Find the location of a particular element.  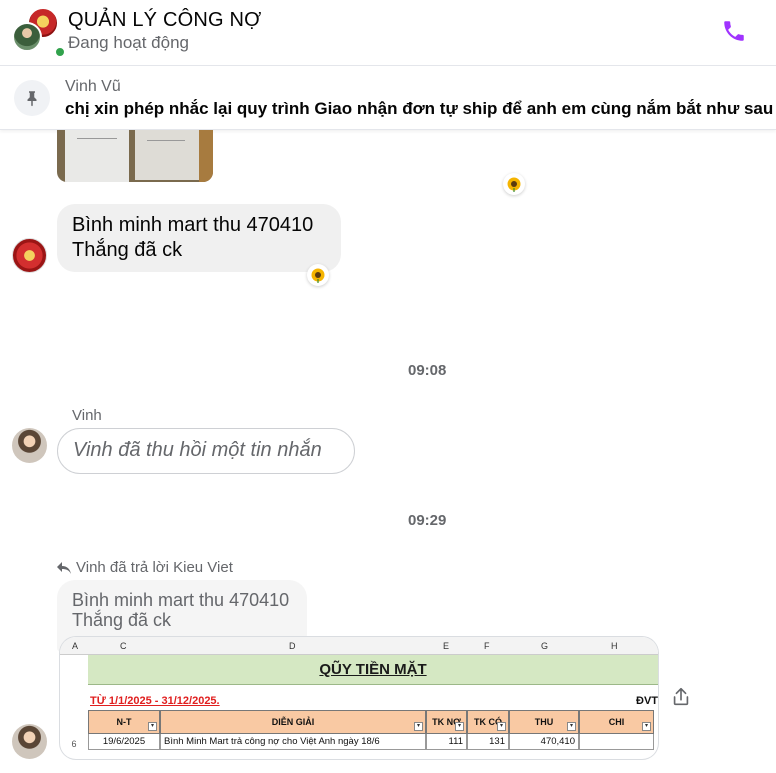

recalled-message: Vinh đã thu hồi một tin nhắn is located at coordinates (206, 451).